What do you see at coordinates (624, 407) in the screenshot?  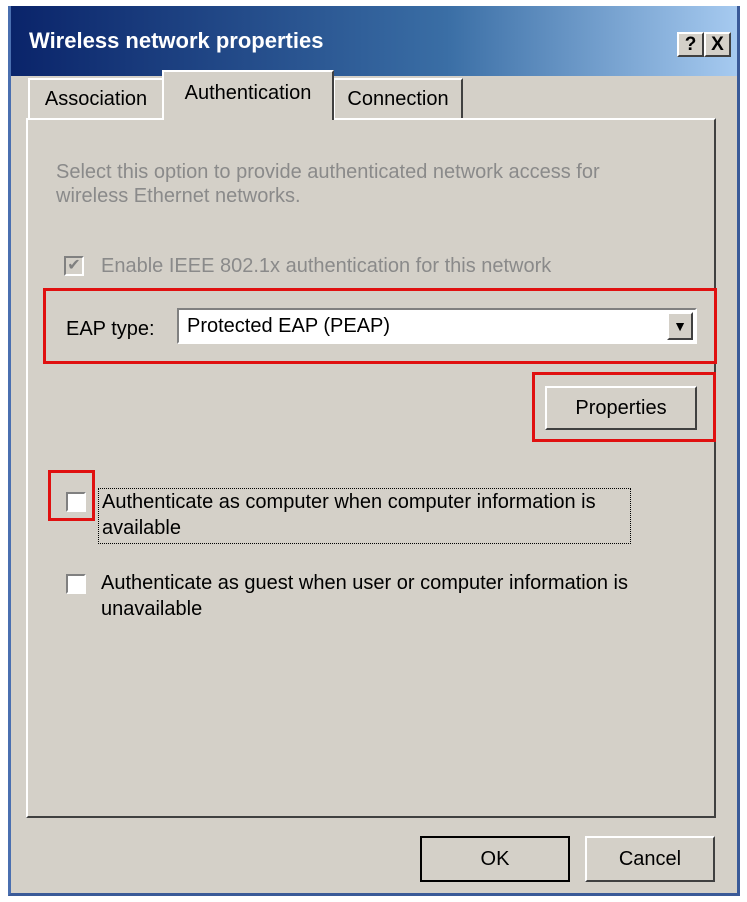 I see `properties-highlight-box` at bounding box center [624, 407].